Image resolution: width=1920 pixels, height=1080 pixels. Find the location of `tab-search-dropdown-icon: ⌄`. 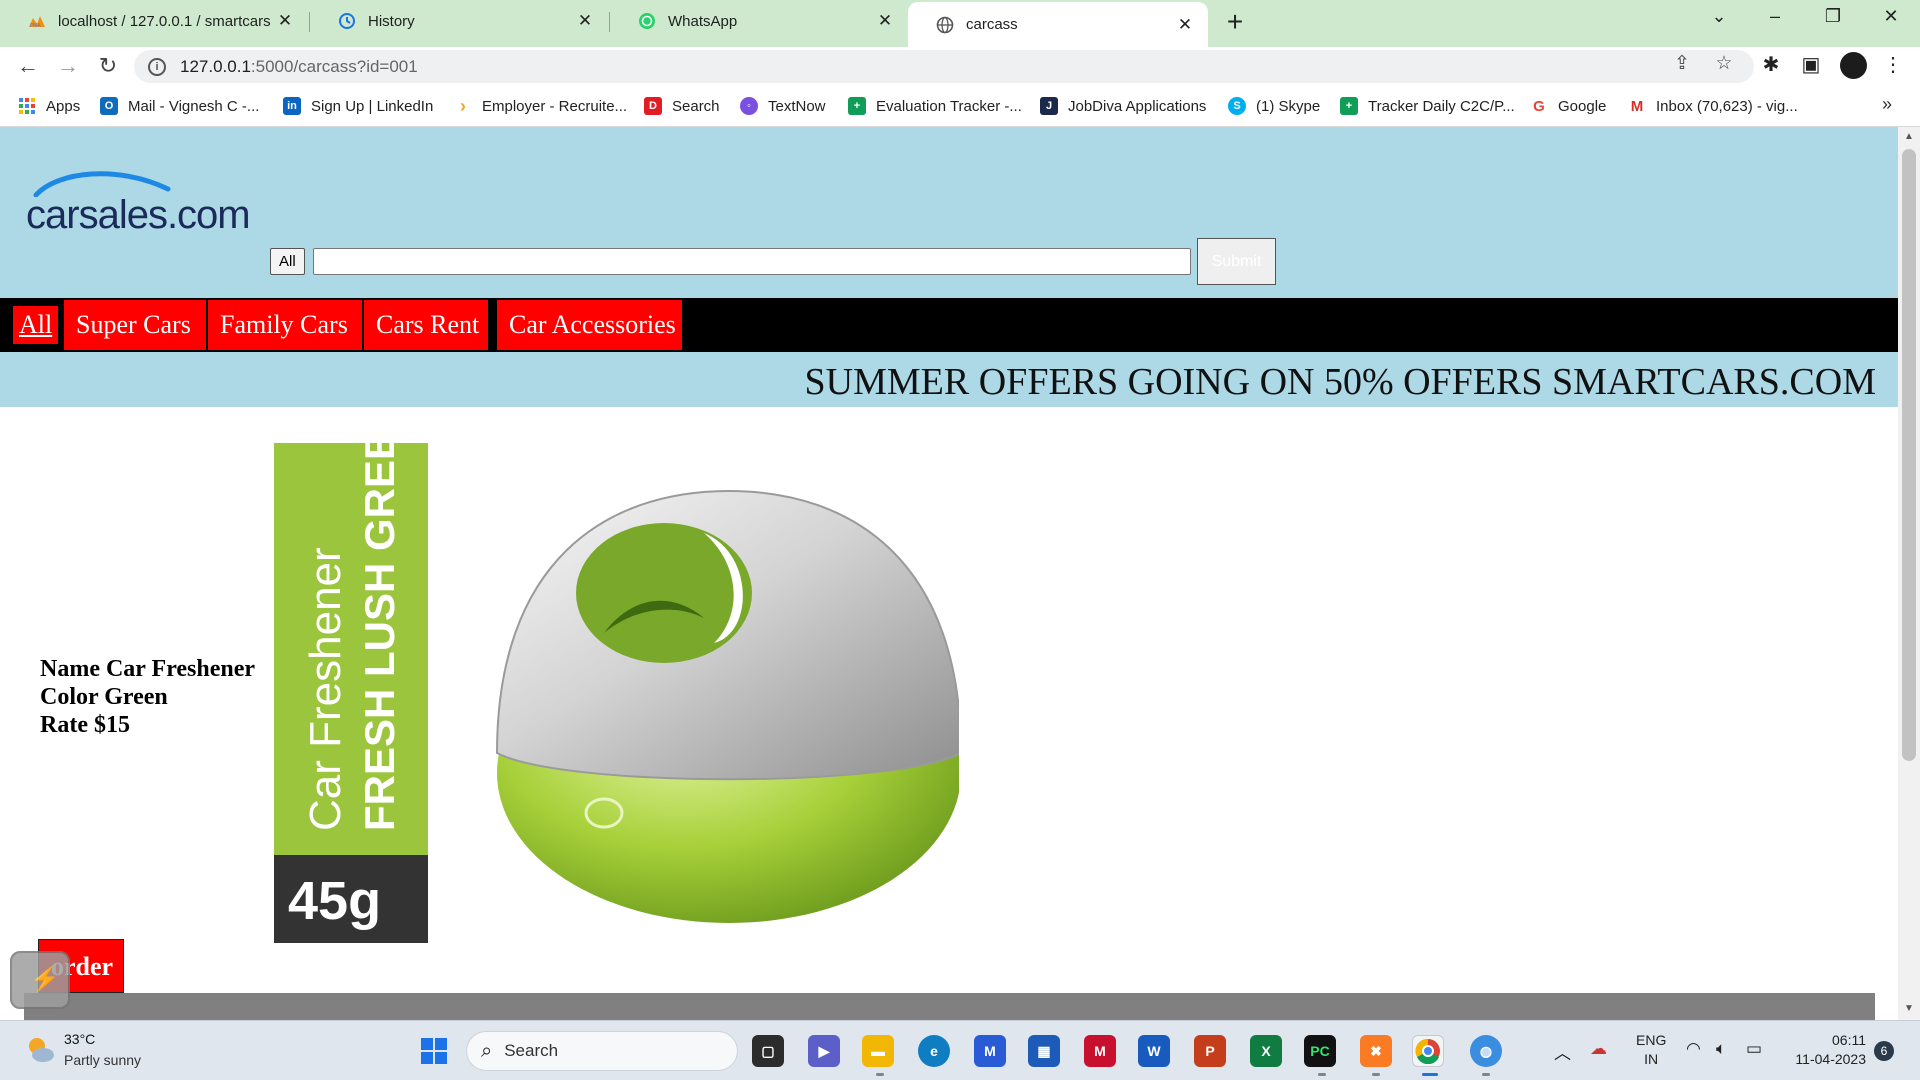

tab-search-dropdown-icon: ⌄ is located at coordinates (1719, 16).